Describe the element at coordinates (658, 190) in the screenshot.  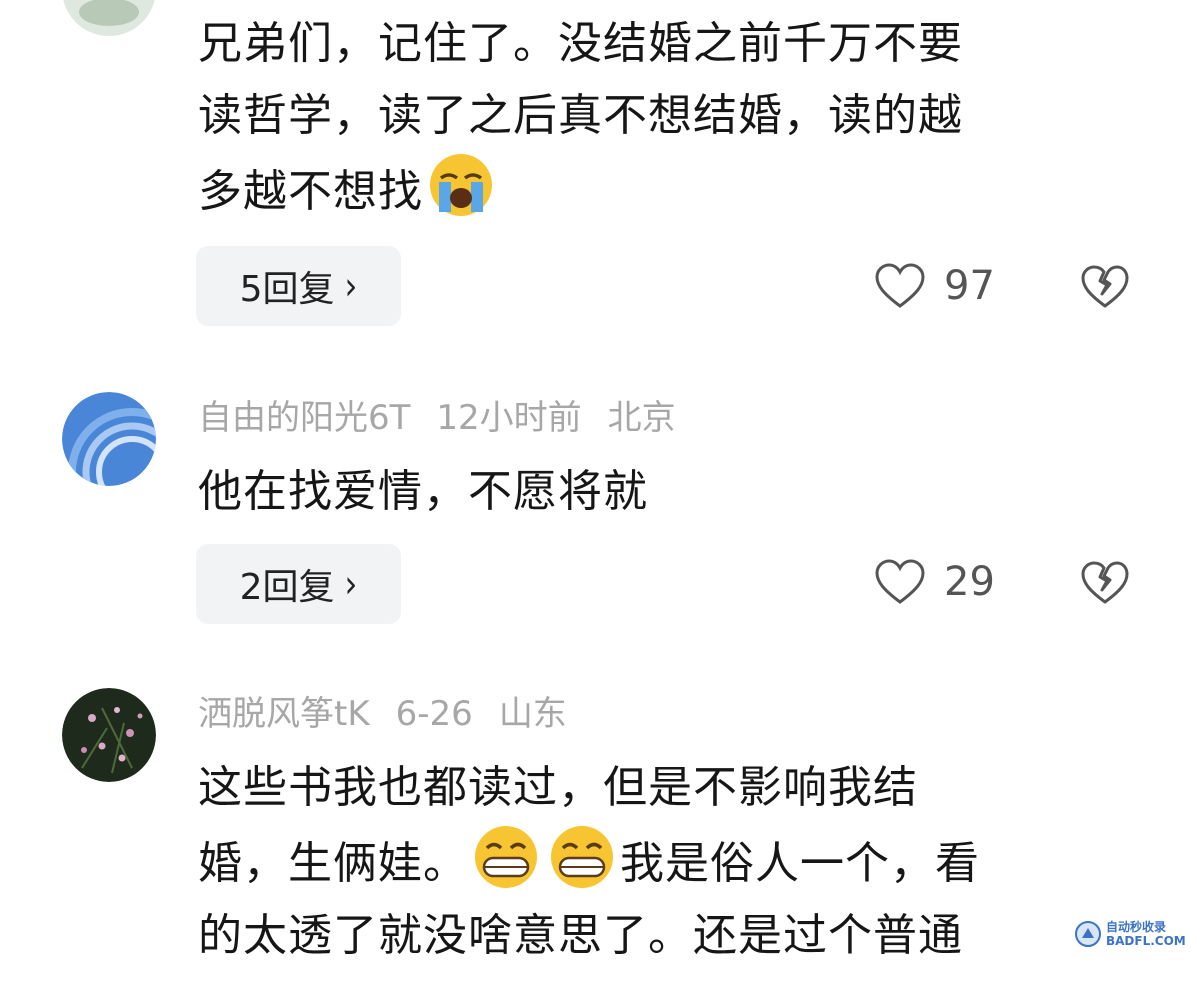
I see `comment-line: 多越不想找` at that location.